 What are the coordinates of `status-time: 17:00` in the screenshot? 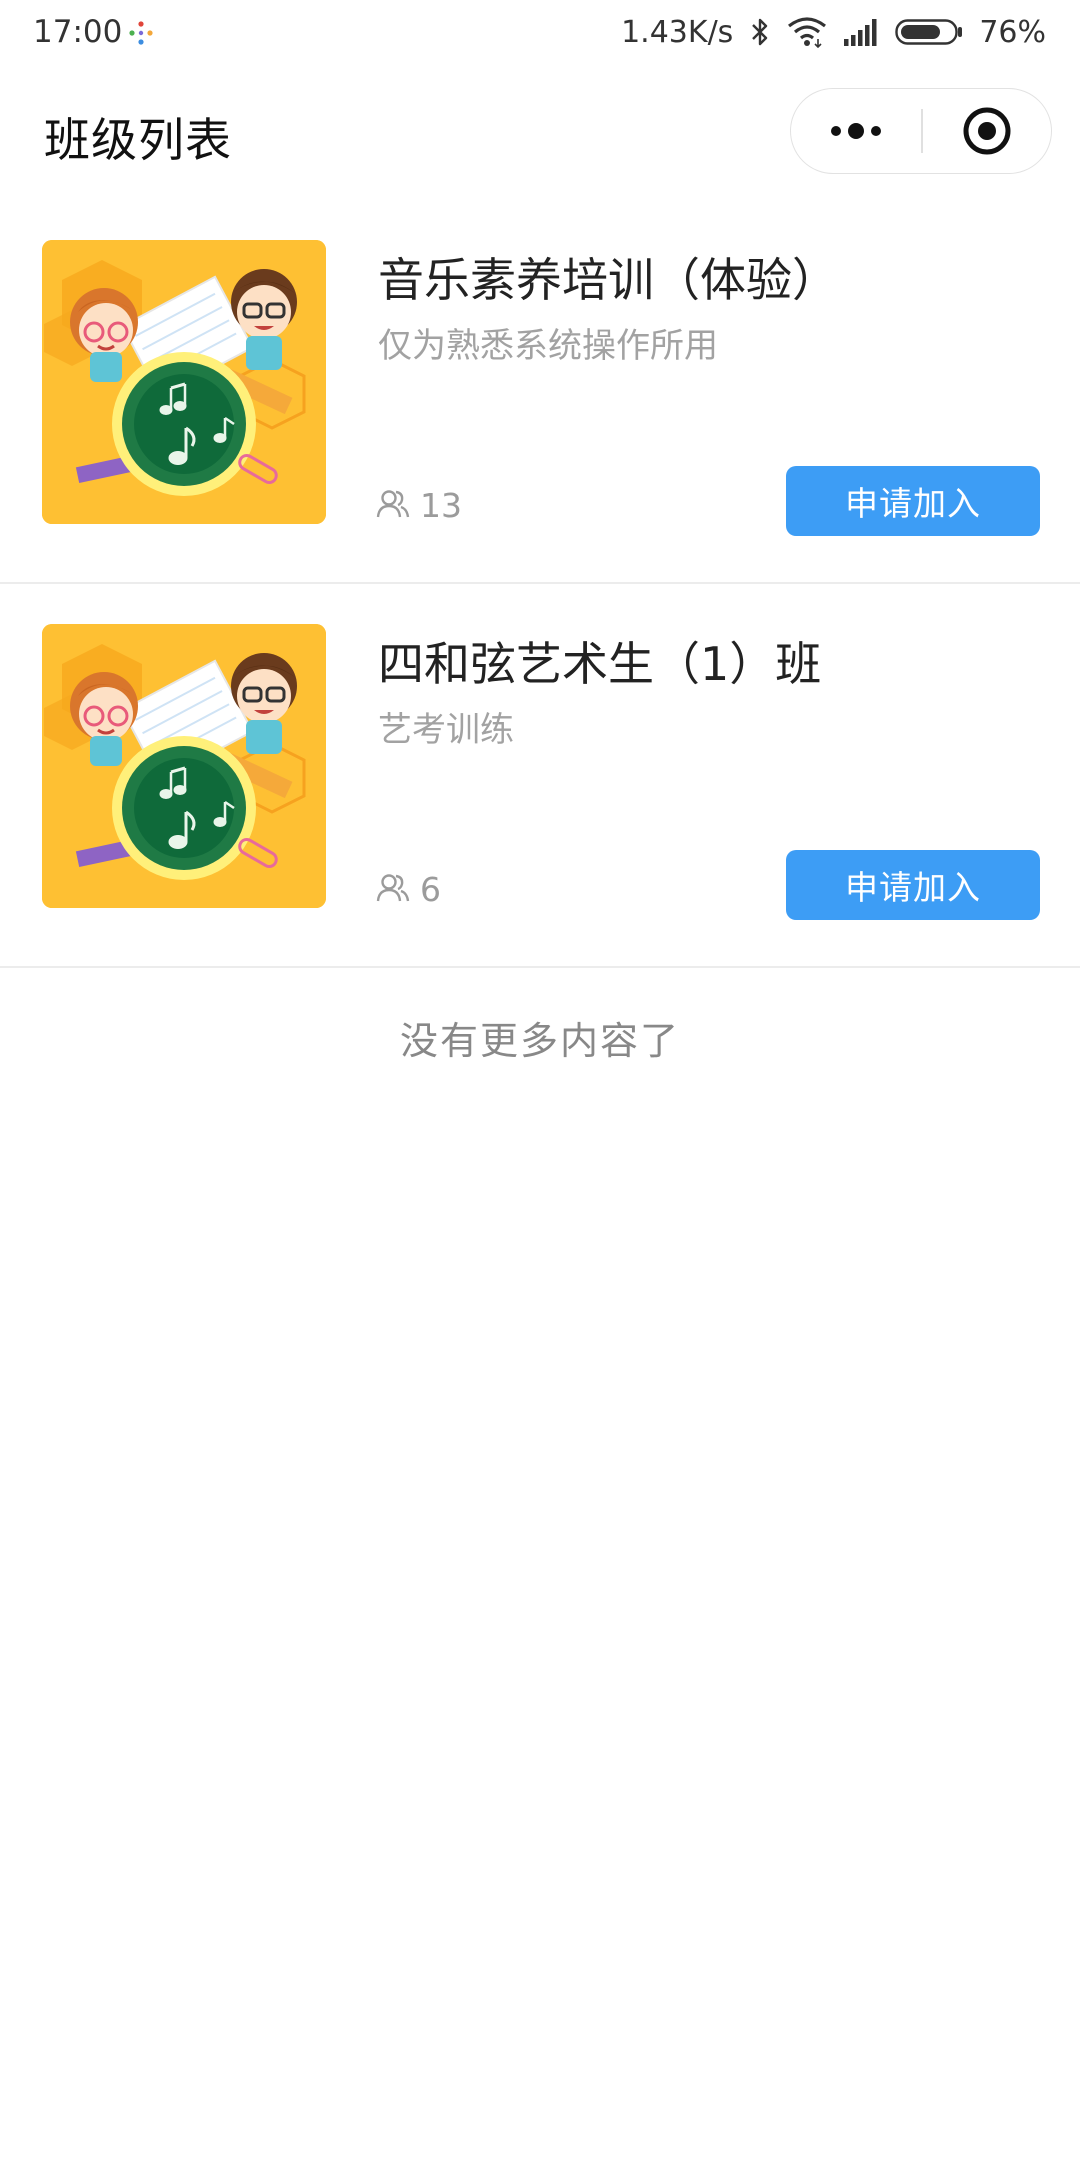 It's located at (78, 32).